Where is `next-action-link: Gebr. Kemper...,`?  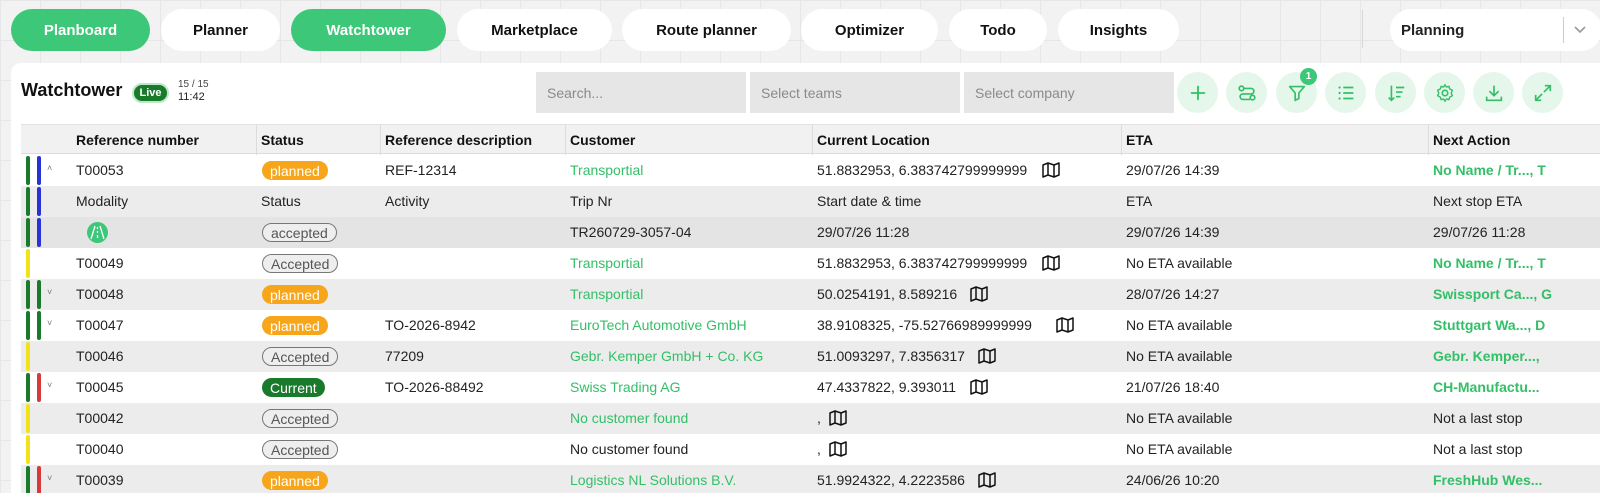 next-action-link: Gebr. Kemper..., is located at coordinates (1486, 356).